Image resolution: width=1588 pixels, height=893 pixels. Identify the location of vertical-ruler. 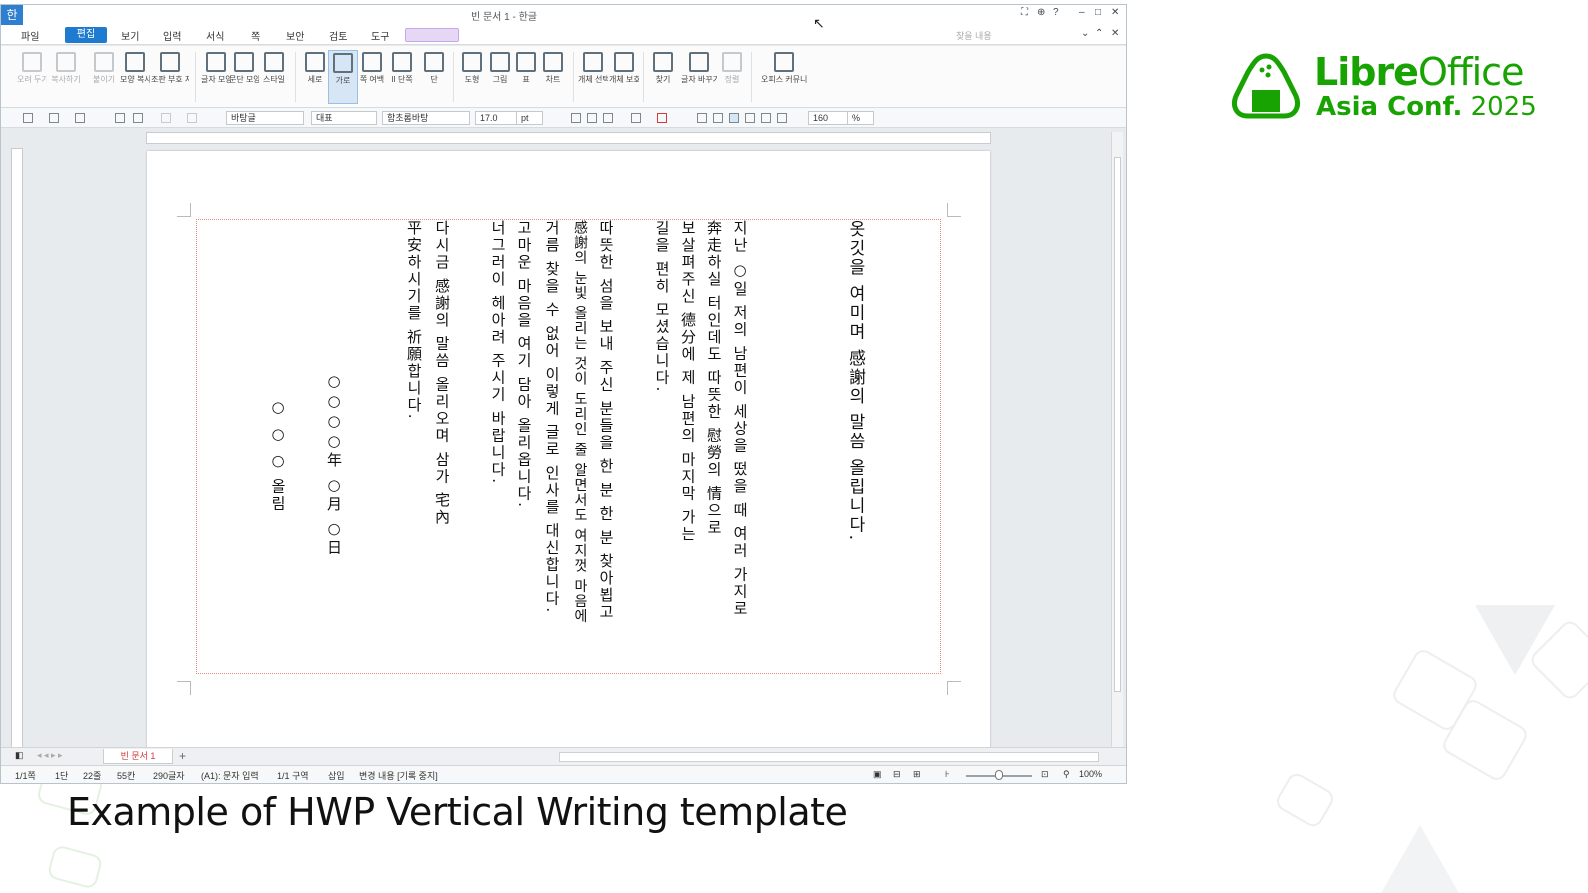
(17, 448).